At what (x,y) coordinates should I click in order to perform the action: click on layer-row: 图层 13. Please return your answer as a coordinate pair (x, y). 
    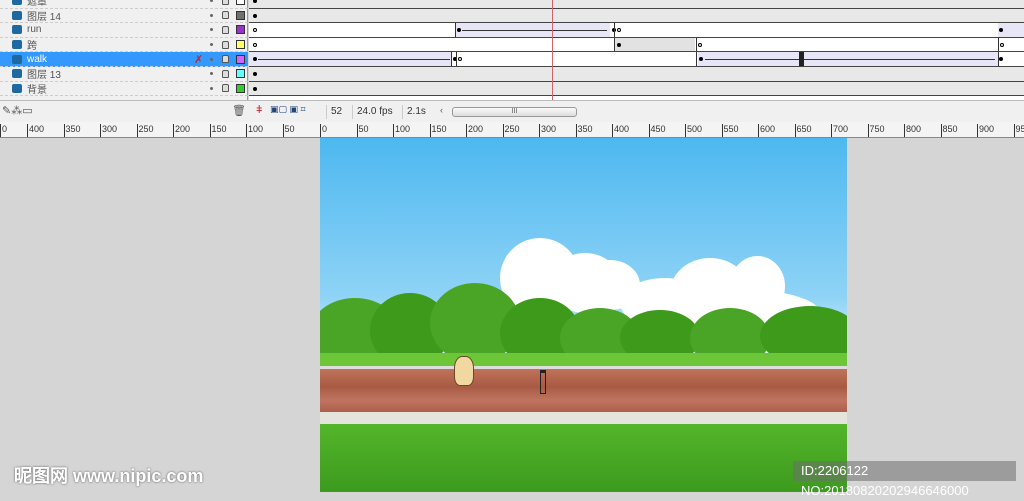
    Looking at the image, I should click on (124, 74).